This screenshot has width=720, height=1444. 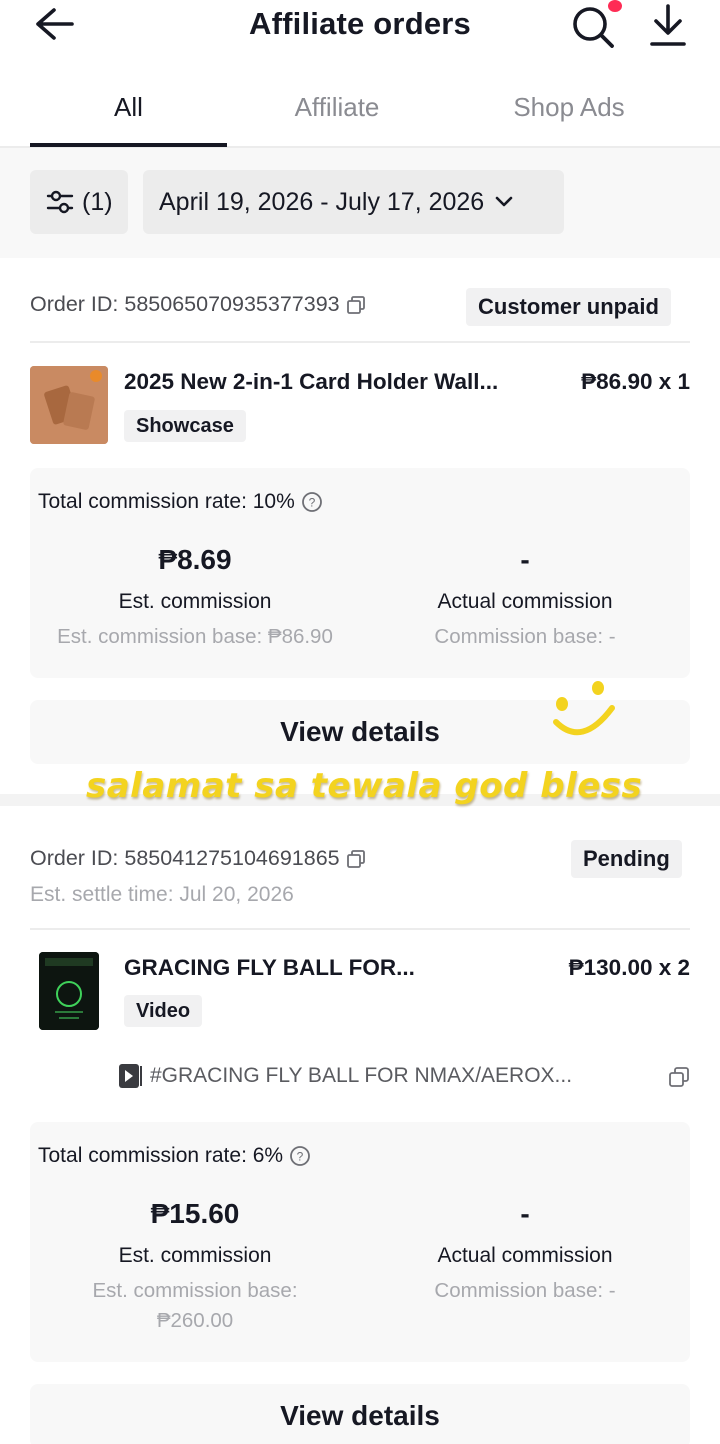 I want to click on tab-affiliate: Affiliate, so click(x=337, y=107).